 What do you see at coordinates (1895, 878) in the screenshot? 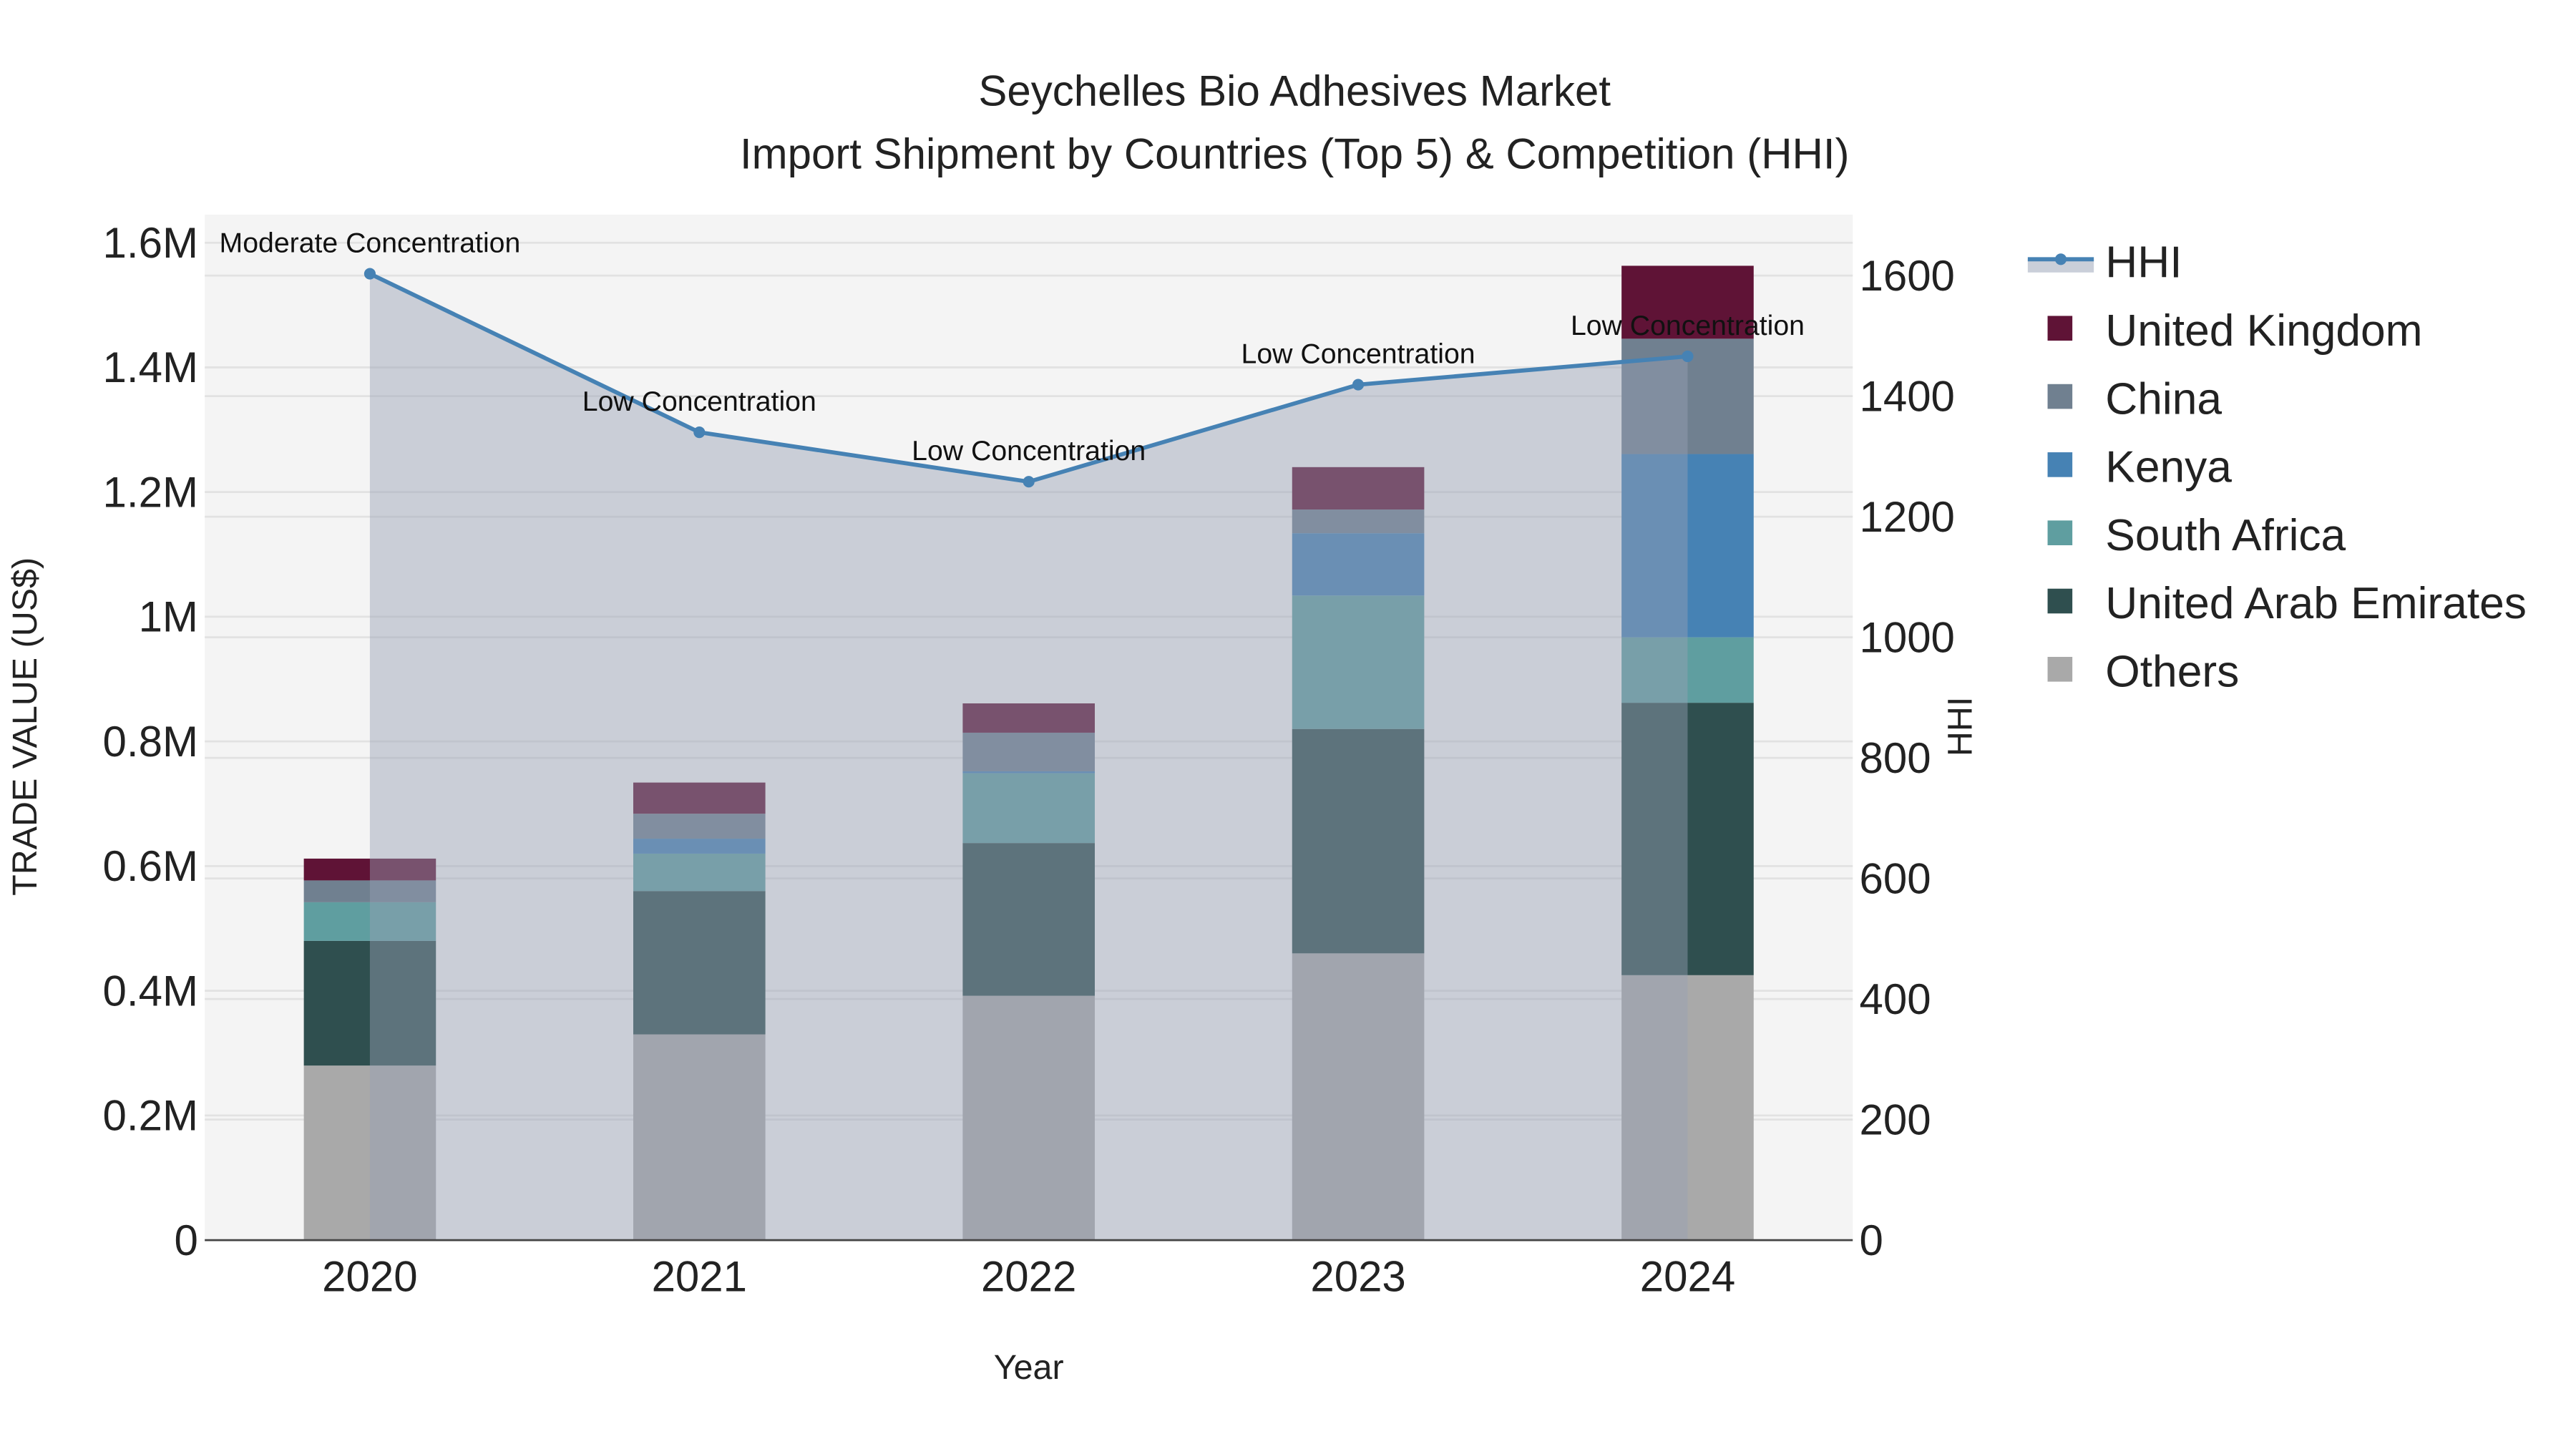
I see `y2-tick-label: 600` at bounding box center [1895, 878].